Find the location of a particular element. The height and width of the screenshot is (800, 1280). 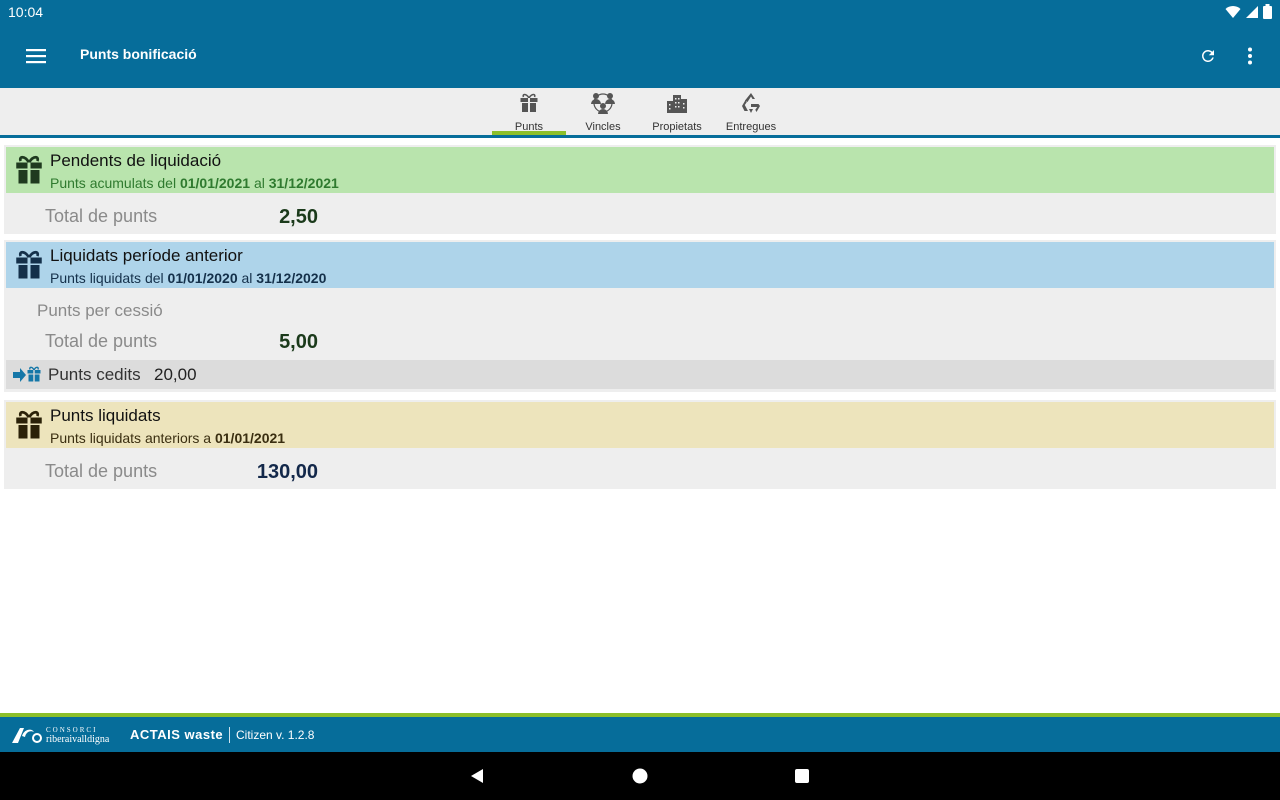

recents-square-icon is located at coordinates (802, 776).